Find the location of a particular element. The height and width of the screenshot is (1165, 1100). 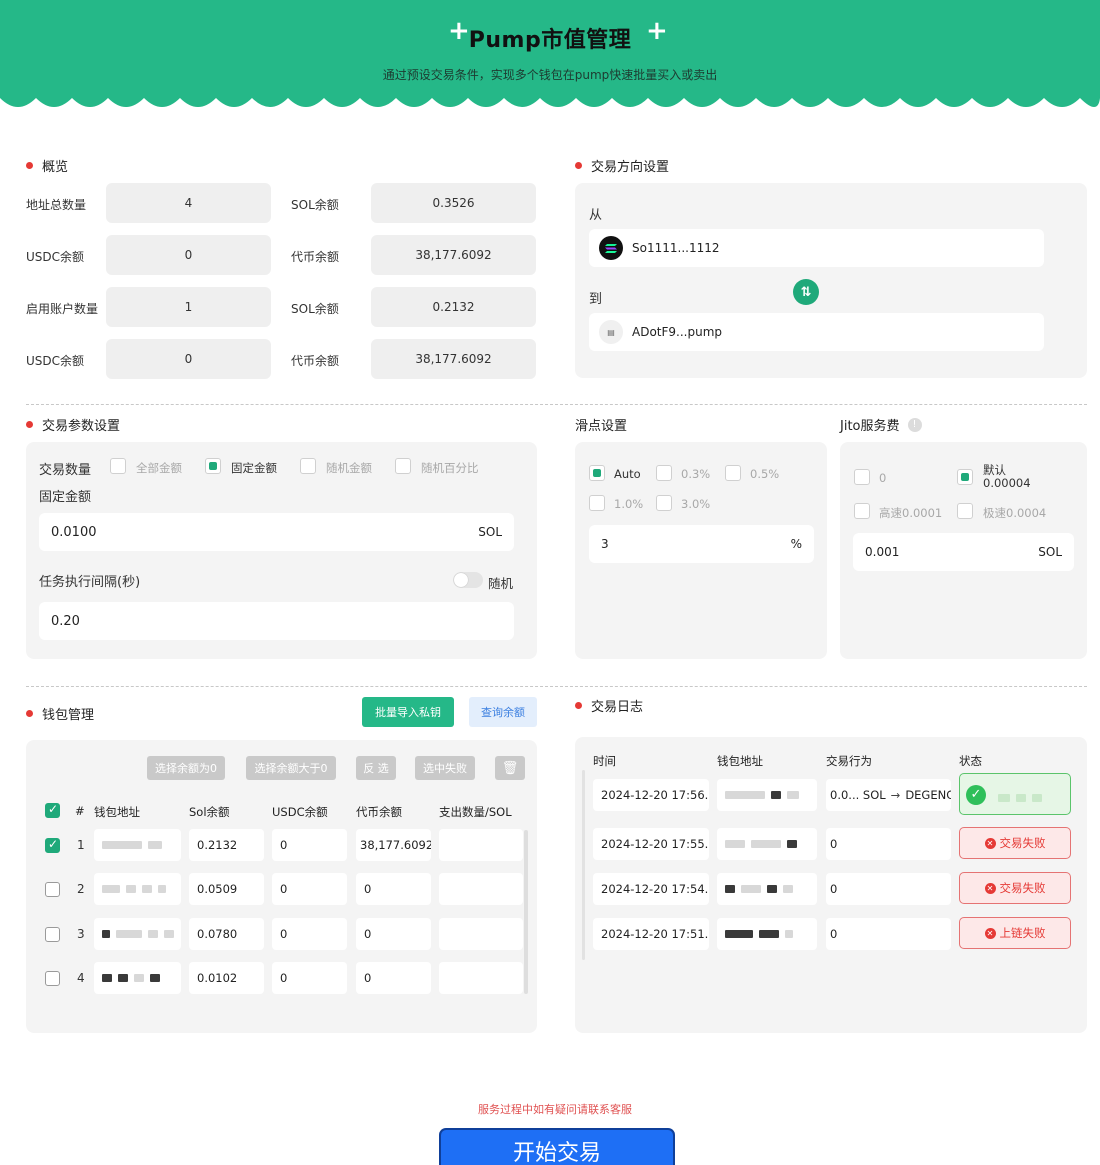

from-token-select: So1111...1112 is located at coordinates (816, 248).